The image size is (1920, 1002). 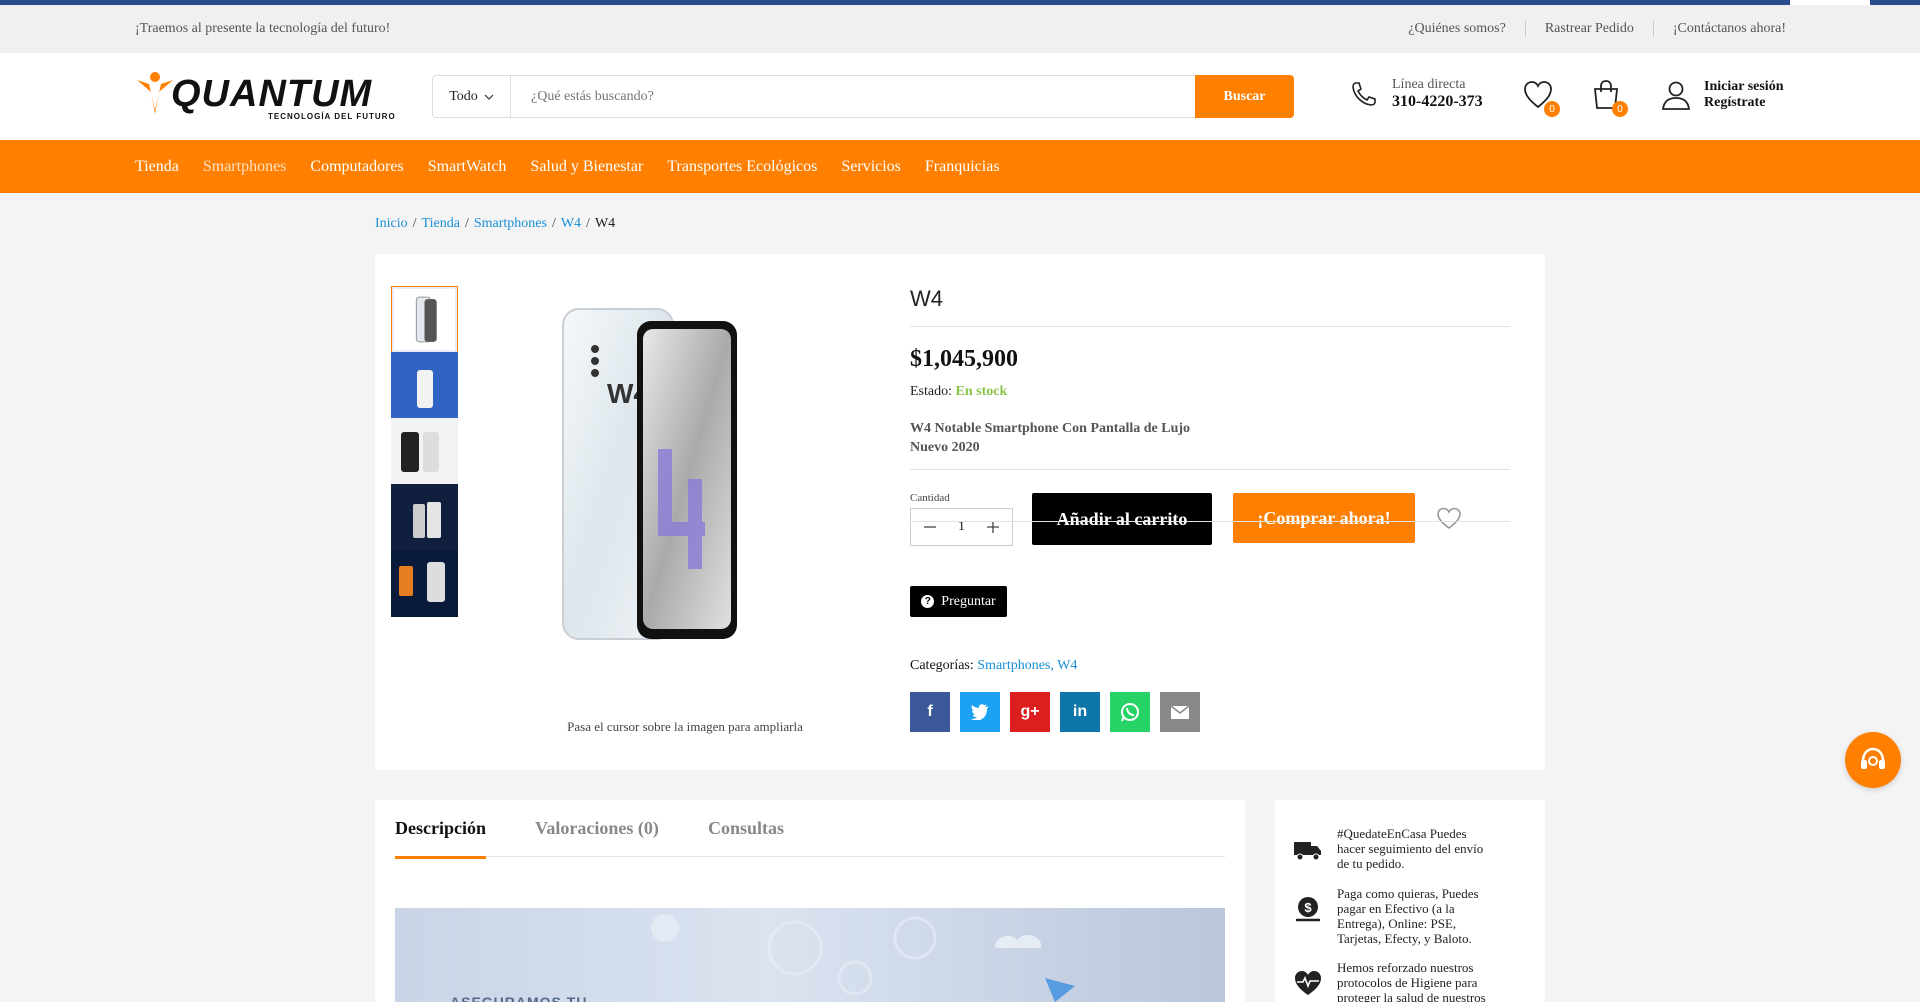 I want to click on breadcrumb-w4: W4, so click(x=571, y=223).